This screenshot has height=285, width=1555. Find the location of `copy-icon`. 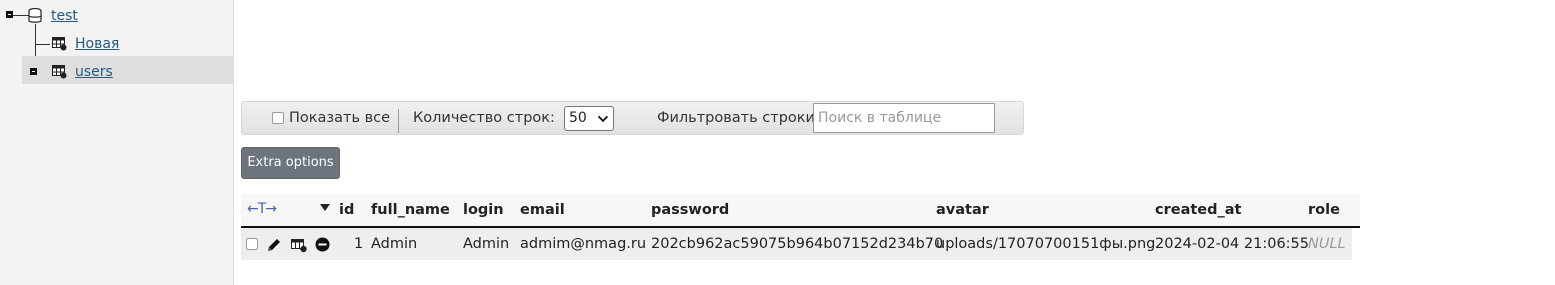

copy-icon is located at coordinates (299, 245).